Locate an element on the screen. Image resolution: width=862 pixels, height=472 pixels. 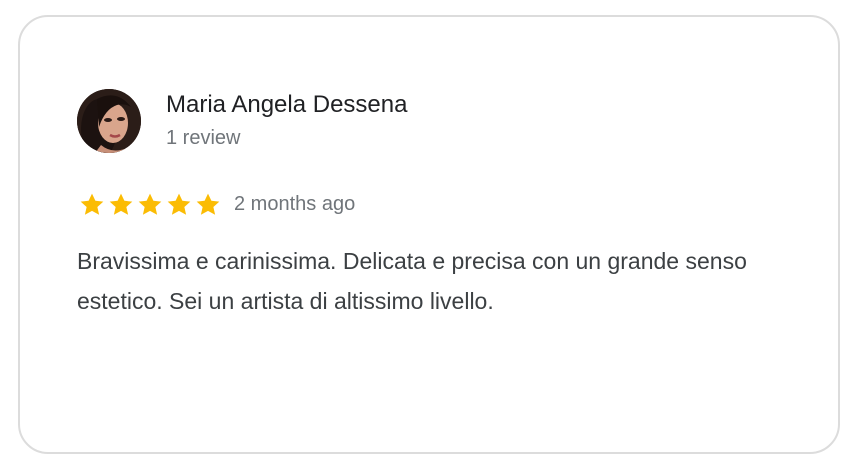
author-review-count: 1 review is located at coordinates (203, 138).